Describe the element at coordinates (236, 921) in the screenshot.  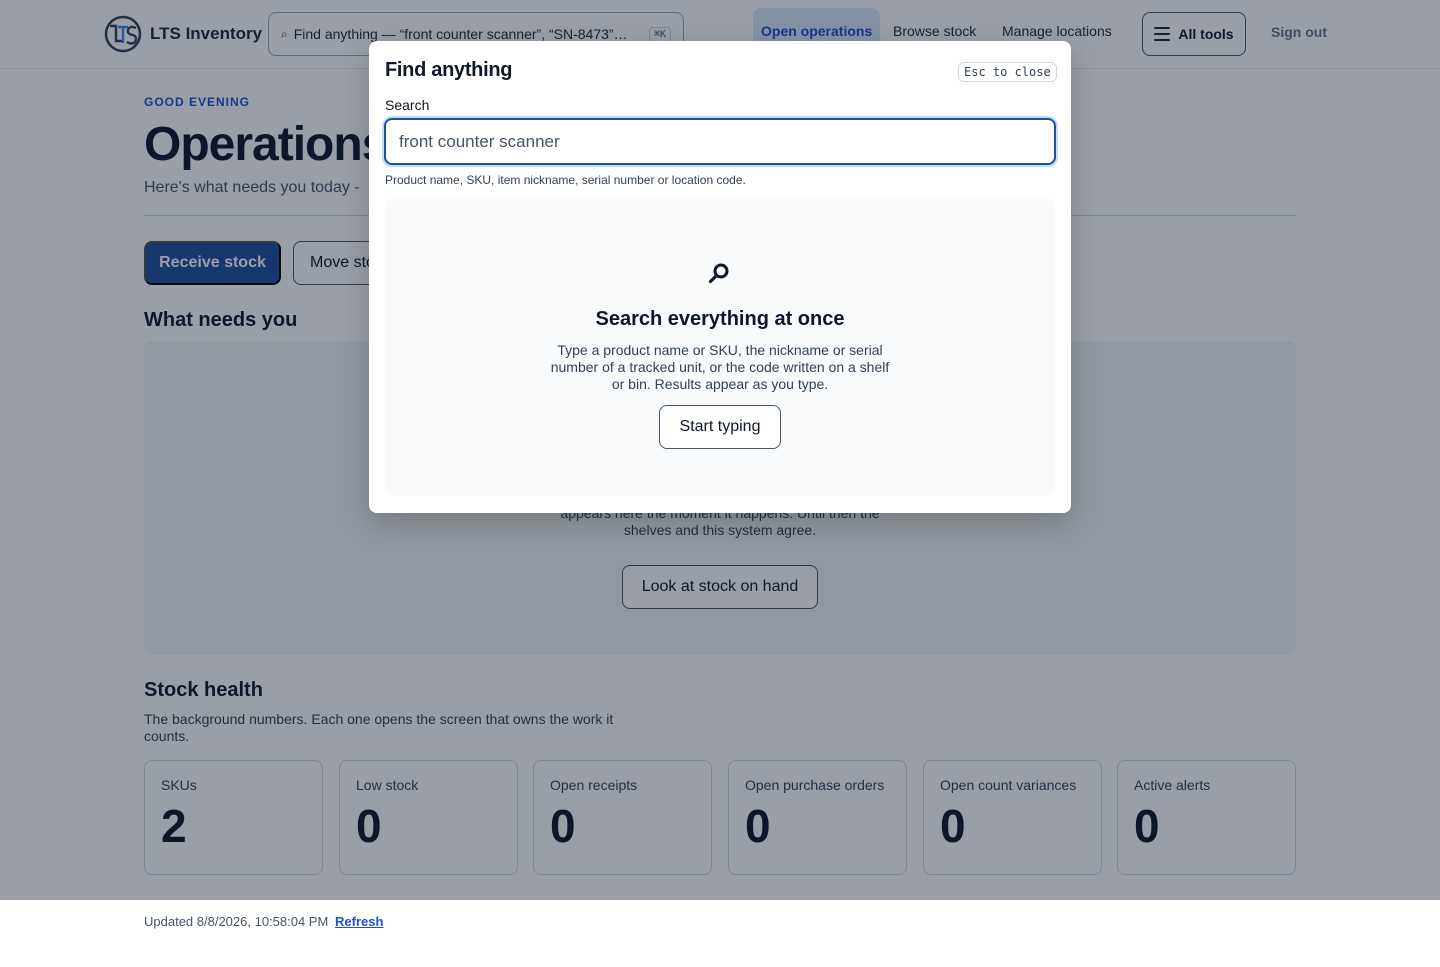
I see `last-updated: Updated 8/8/2026, 10:58:04 PM` at that location.